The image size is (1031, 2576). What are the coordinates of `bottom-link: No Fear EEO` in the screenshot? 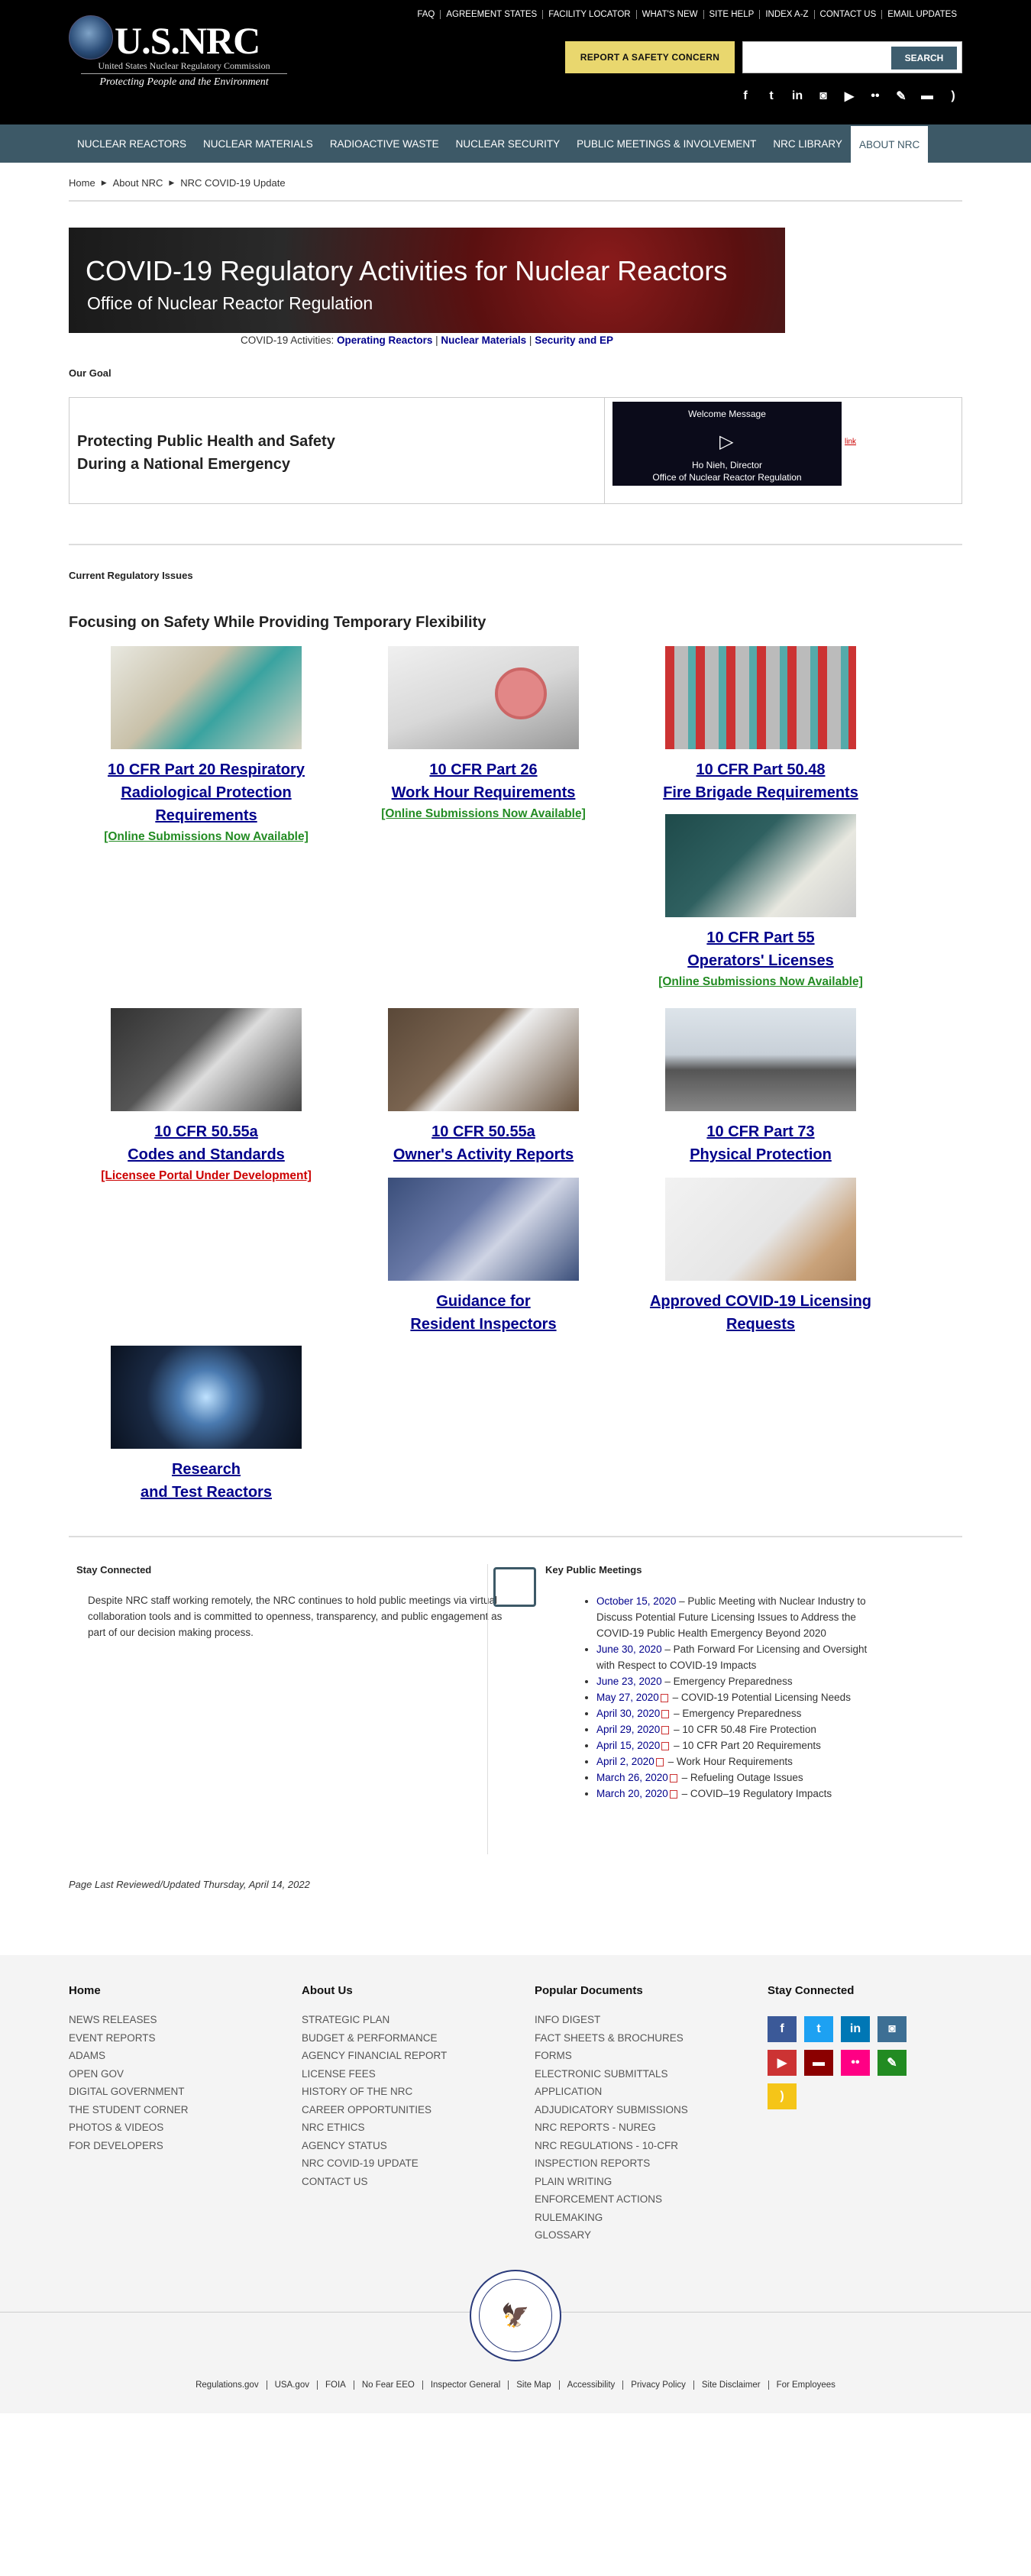 It's located at (387, 2385).